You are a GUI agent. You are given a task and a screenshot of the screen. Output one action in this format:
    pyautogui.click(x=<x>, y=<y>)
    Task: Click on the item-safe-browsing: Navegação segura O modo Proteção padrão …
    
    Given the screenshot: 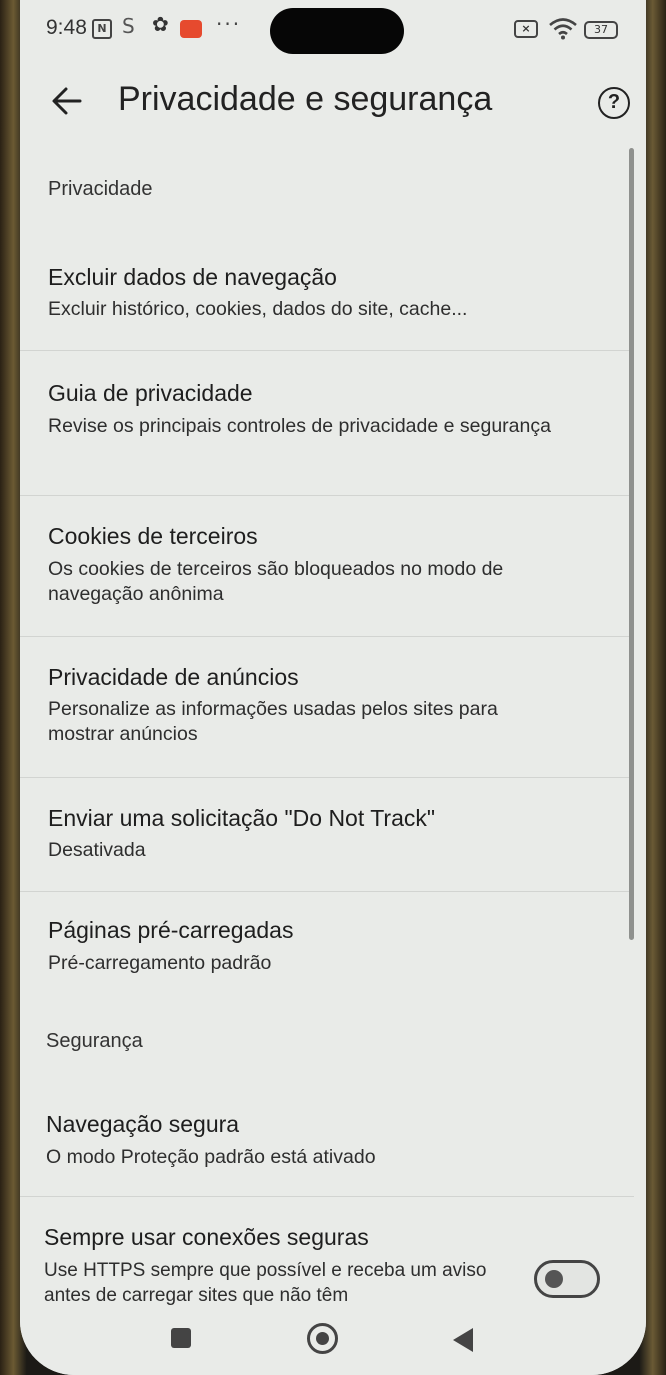 What is the action you would take?
    pyautogui.click(x=326, y=1142)
    